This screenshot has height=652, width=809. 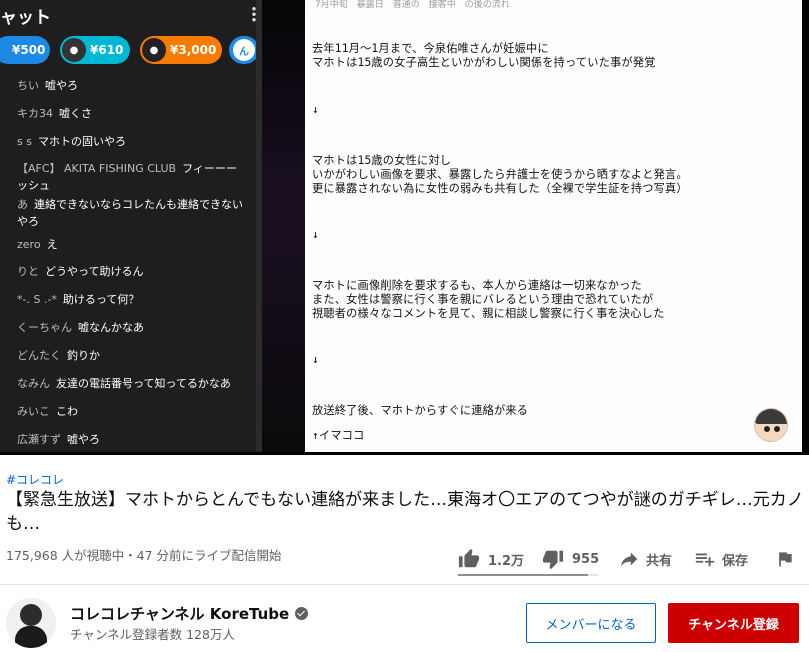 What do you see at coordinates (591, 623) in the screenshot?
I see `join-membership-button: メンバーになる` at bounding box center [591, 623].